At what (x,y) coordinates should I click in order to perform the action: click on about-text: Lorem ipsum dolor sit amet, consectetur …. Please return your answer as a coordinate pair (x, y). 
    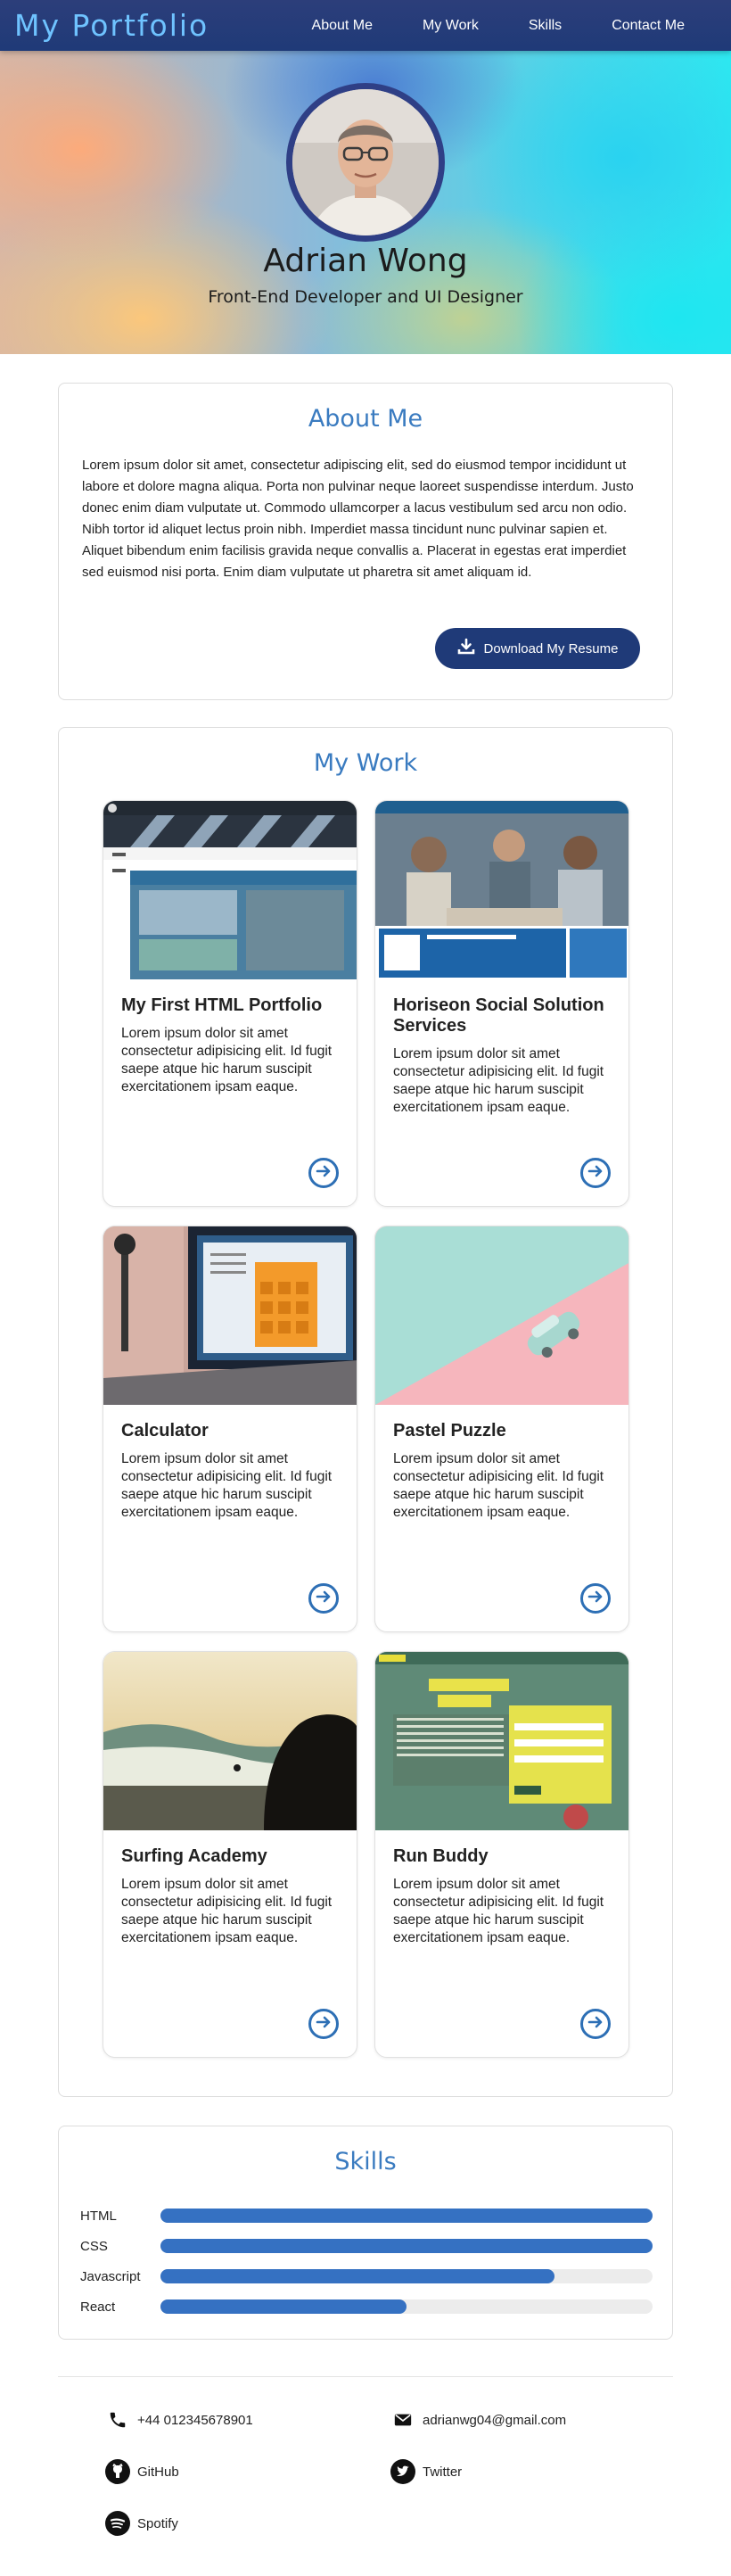
    Looking at the image, I should click on (365, 519).